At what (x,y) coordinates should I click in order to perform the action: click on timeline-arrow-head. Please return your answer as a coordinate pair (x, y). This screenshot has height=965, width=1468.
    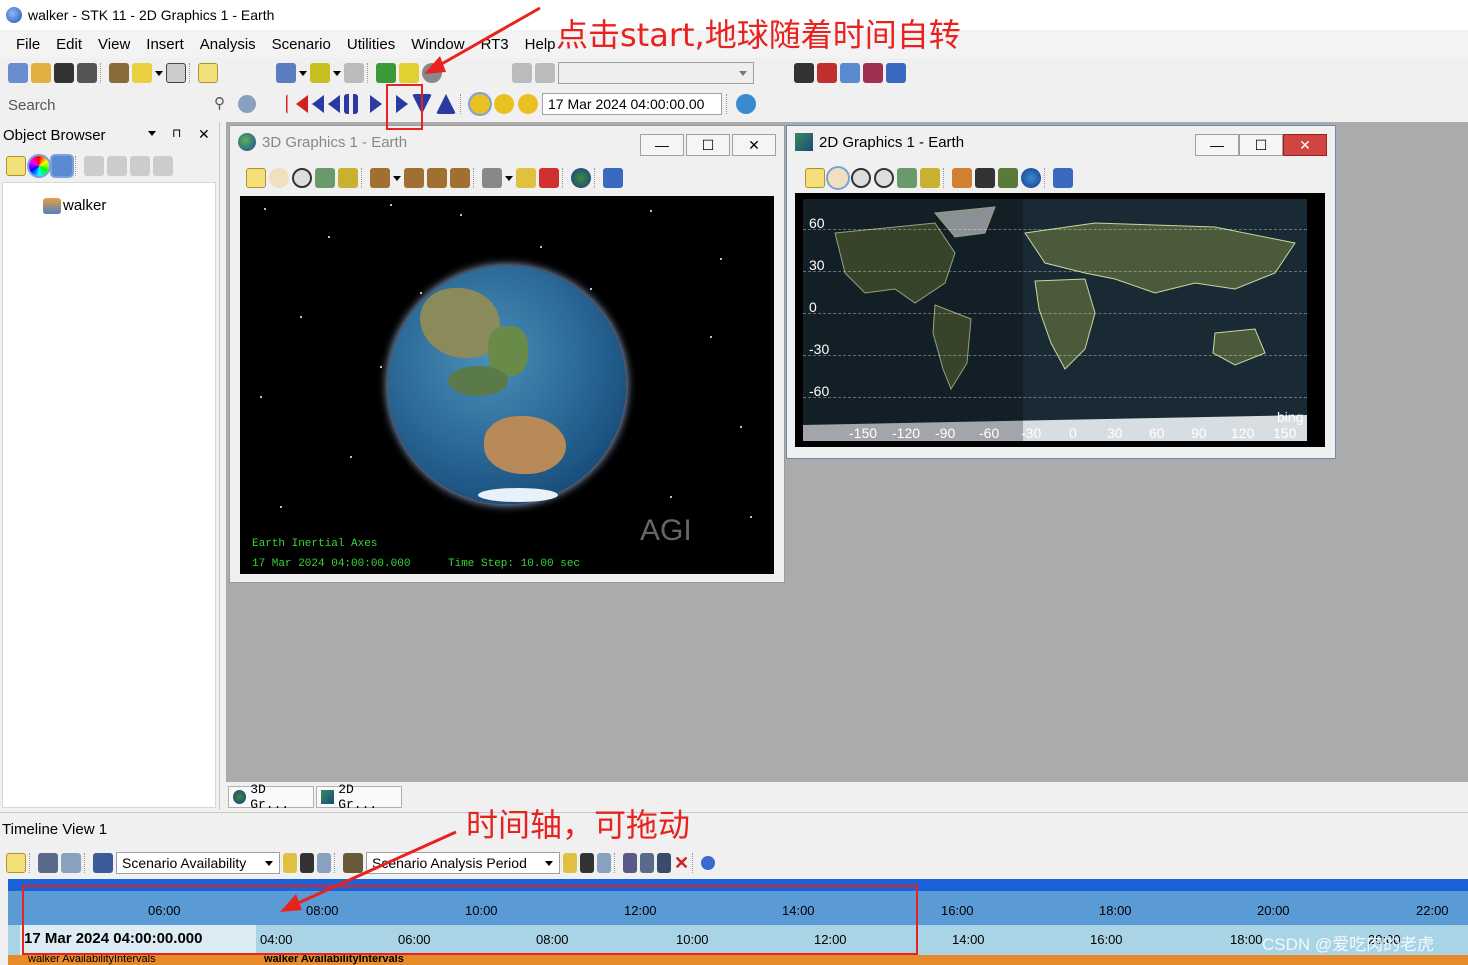
    Looking at the image, I should click on (291, 903).